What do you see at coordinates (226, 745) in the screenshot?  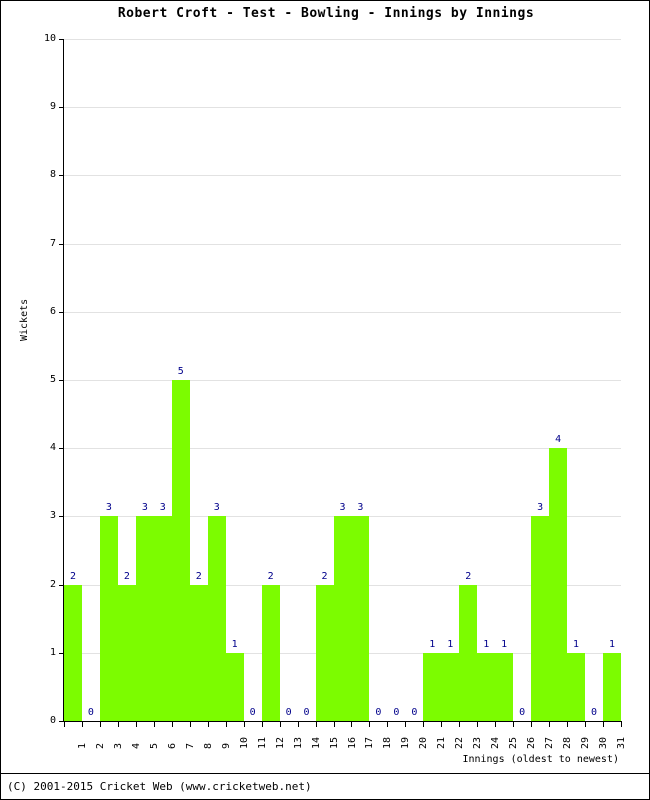 I see `x-tick-label: 9` at bounding box center [226, 745].